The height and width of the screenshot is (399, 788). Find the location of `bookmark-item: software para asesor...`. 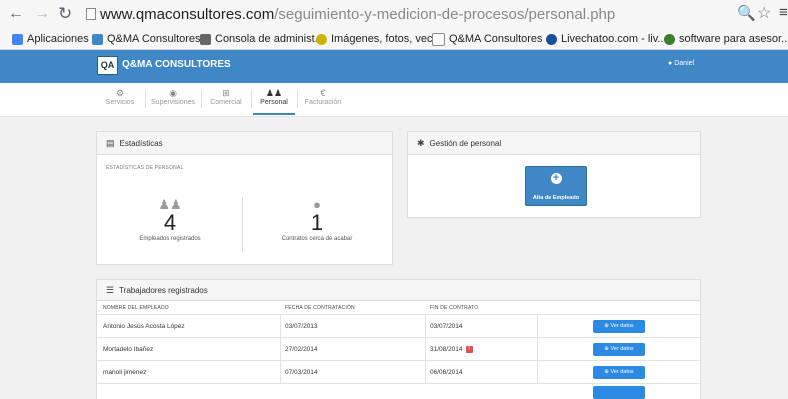

bookmark-item: software para asesor... is located at coordinates (726, 39).